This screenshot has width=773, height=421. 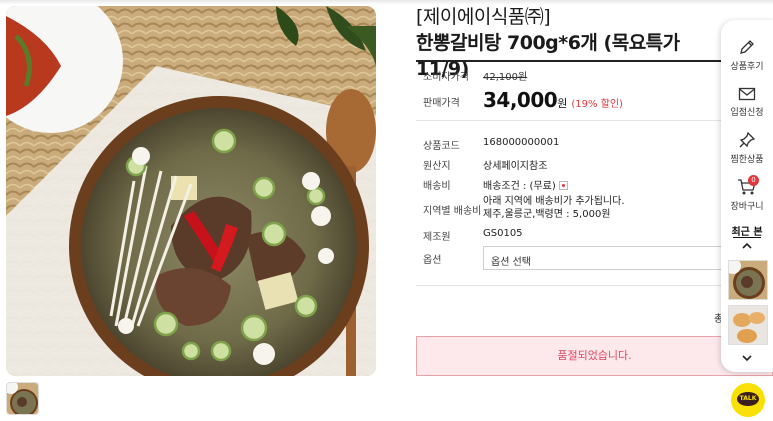 What do you see at coordinates (747, 358) in the screenshot?
I see `chevron-down-icon` at bounding box center [747, 358].